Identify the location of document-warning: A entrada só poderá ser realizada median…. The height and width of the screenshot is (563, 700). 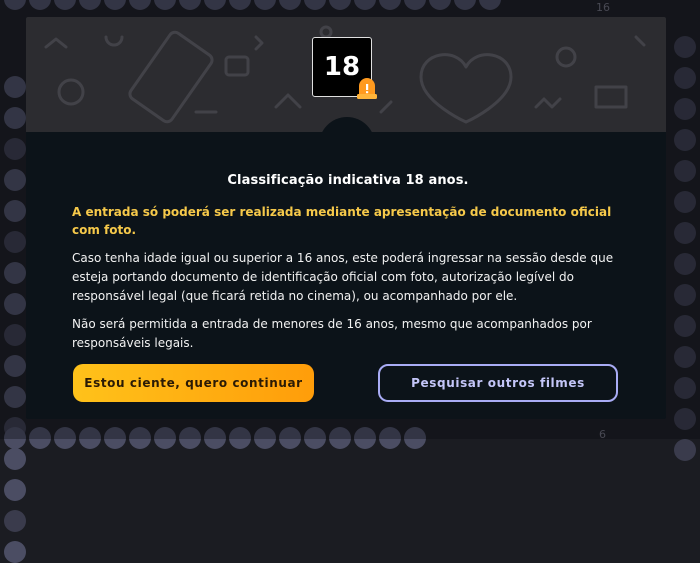
(342, 221).